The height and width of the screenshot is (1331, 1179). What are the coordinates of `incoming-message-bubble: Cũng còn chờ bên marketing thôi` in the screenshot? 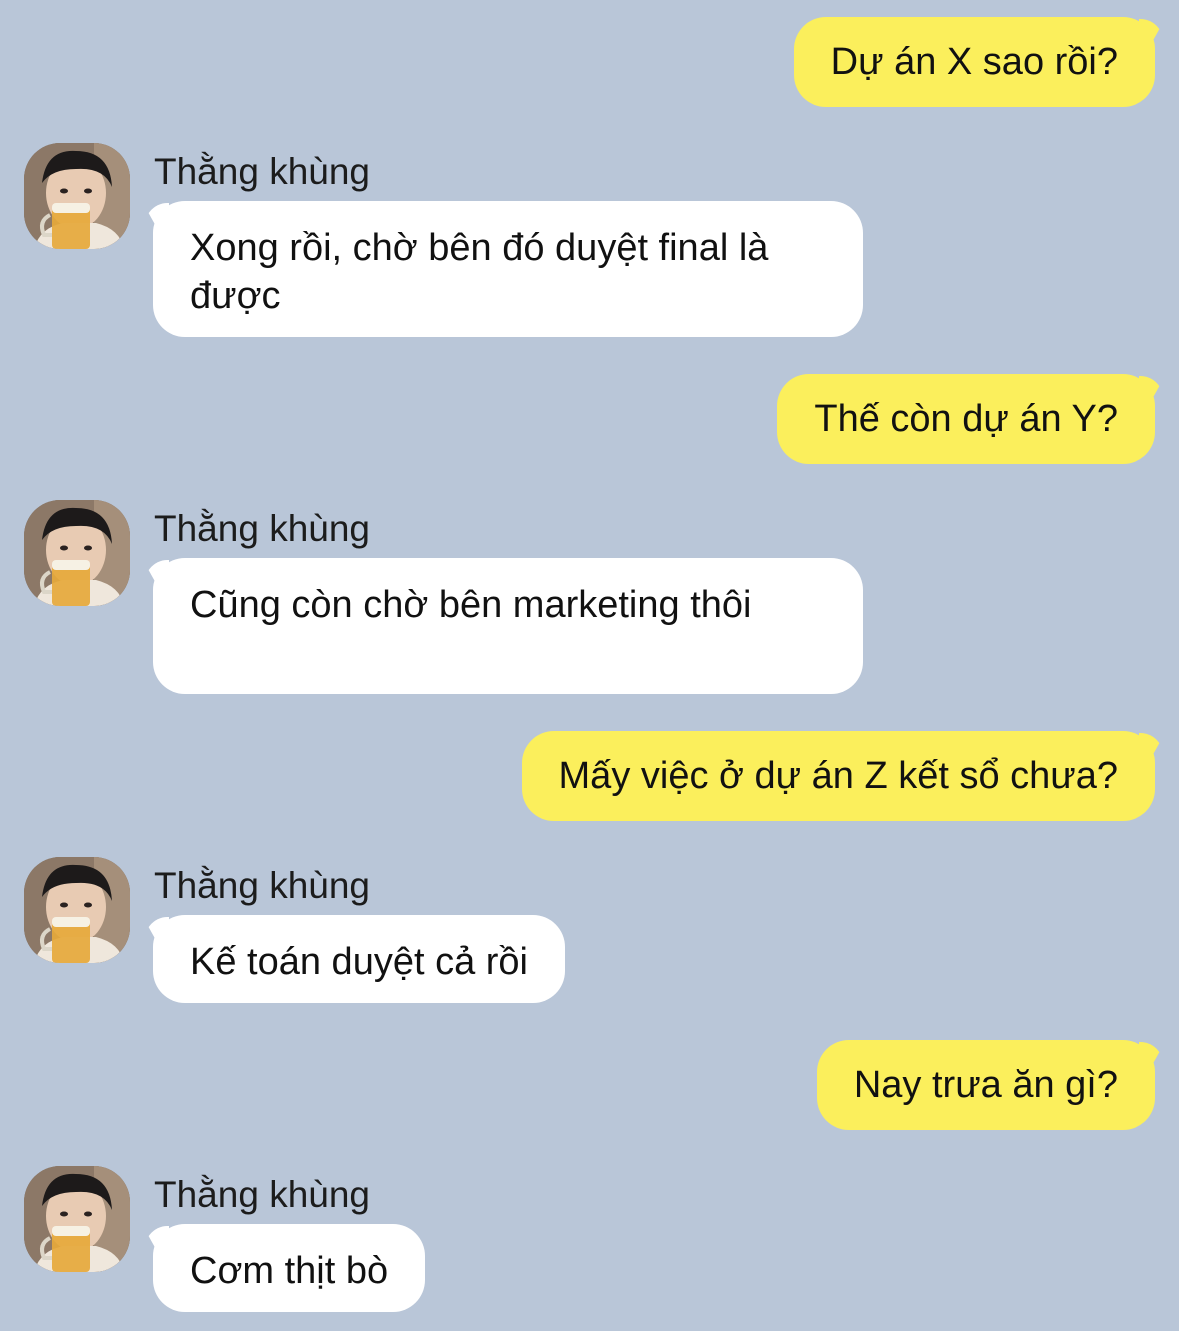 It's located at (508, 626).